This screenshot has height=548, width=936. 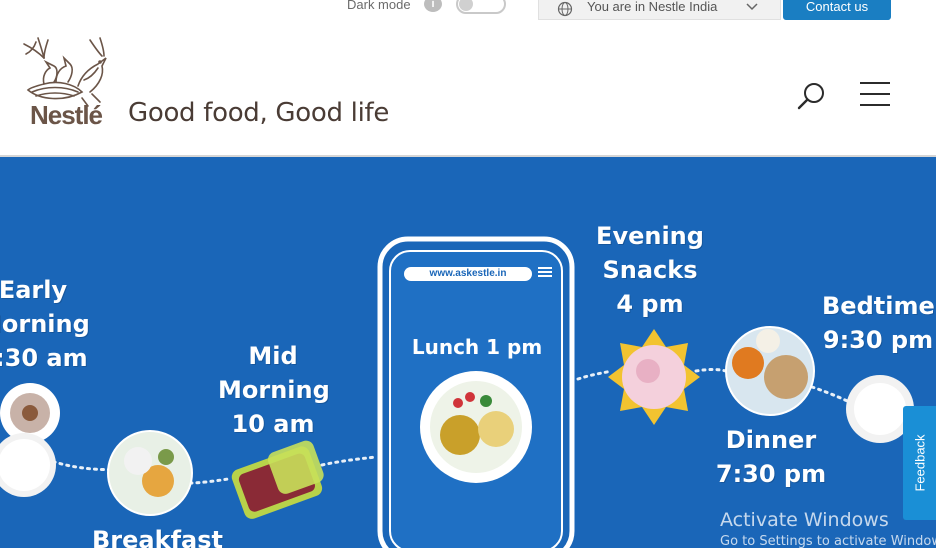 I want to click on dark-mode-label: Dark mode, so click(x=379, y=6).